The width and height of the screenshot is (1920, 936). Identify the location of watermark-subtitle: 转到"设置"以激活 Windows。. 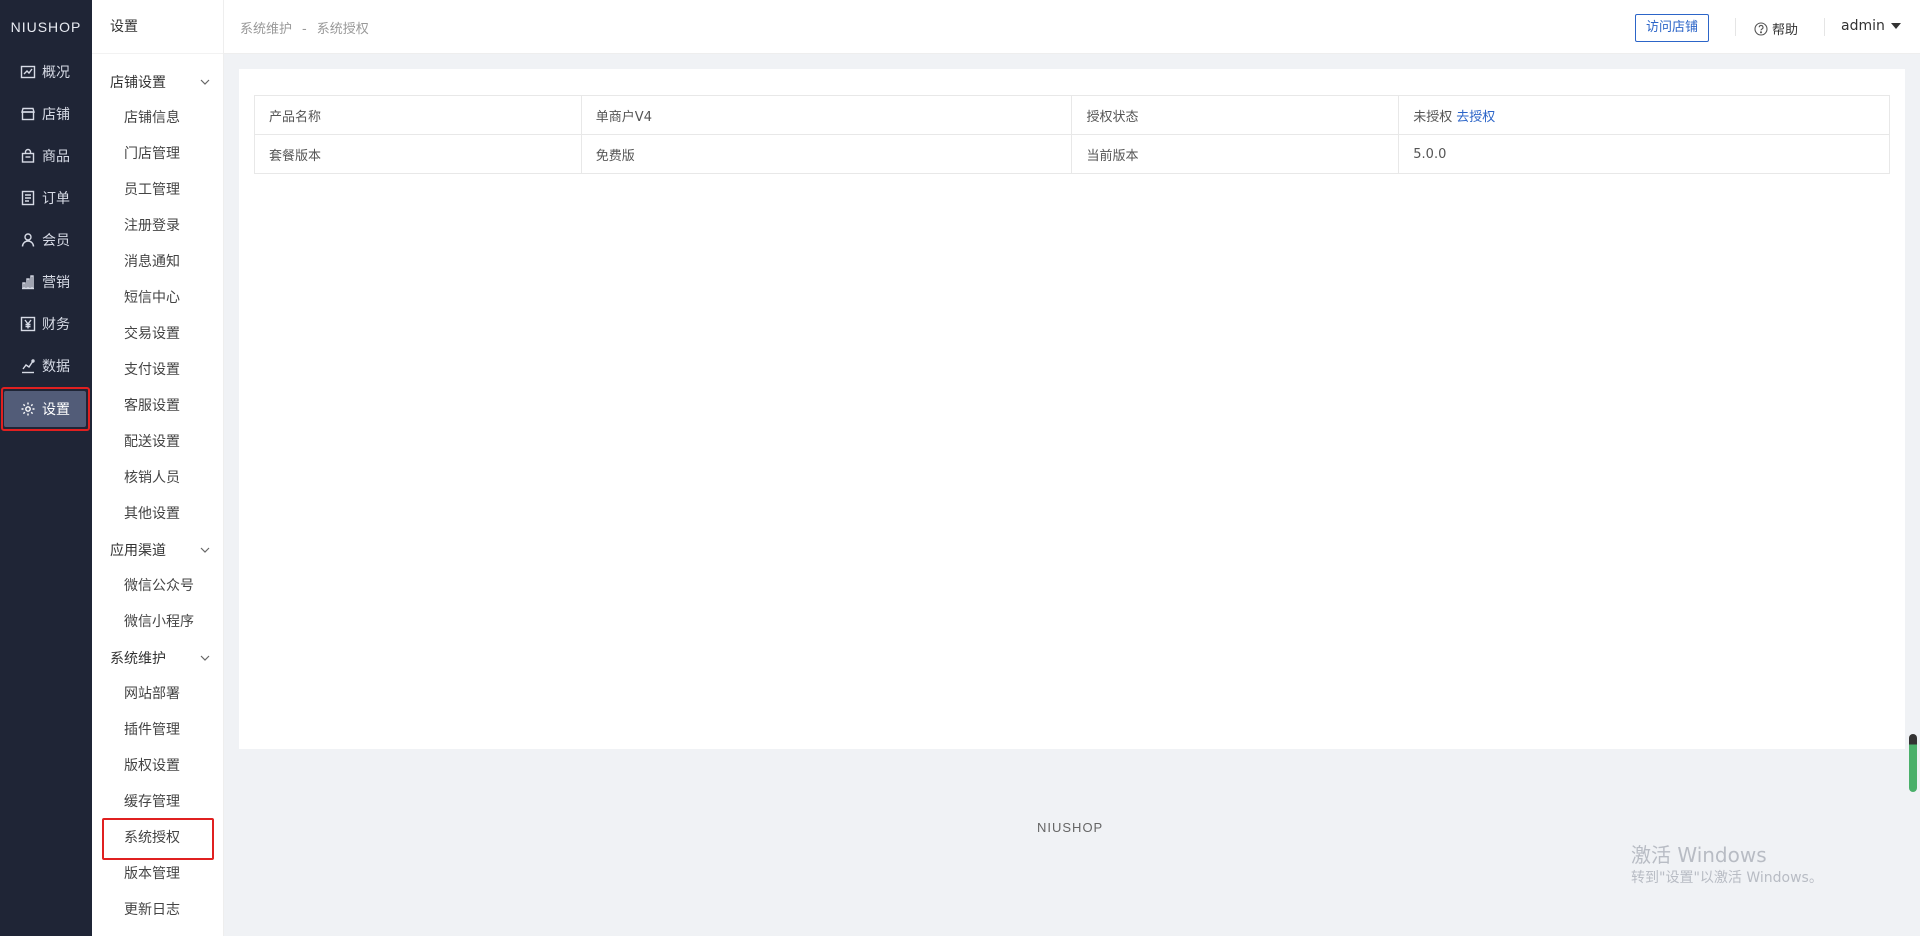
(1727, 878).